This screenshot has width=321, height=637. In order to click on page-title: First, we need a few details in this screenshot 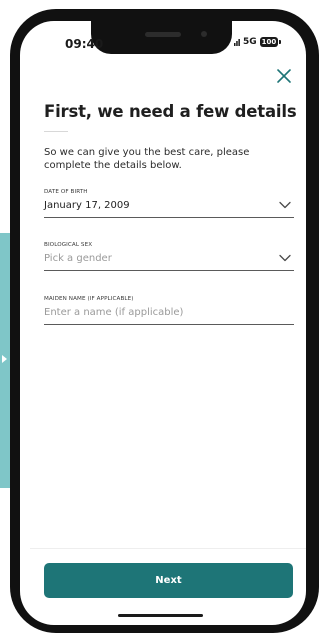, I will do `click(170, 111)`.